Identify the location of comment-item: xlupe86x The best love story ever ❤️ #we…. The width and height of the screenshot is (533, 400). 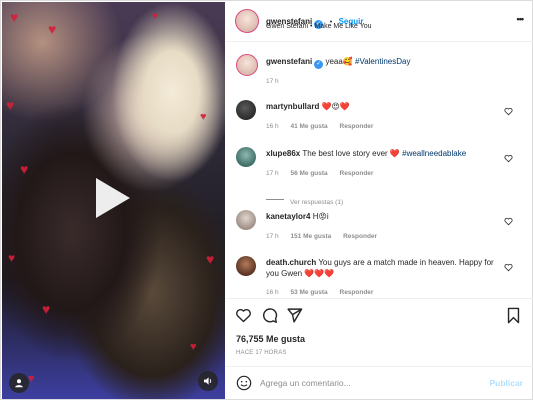
(378, 176).